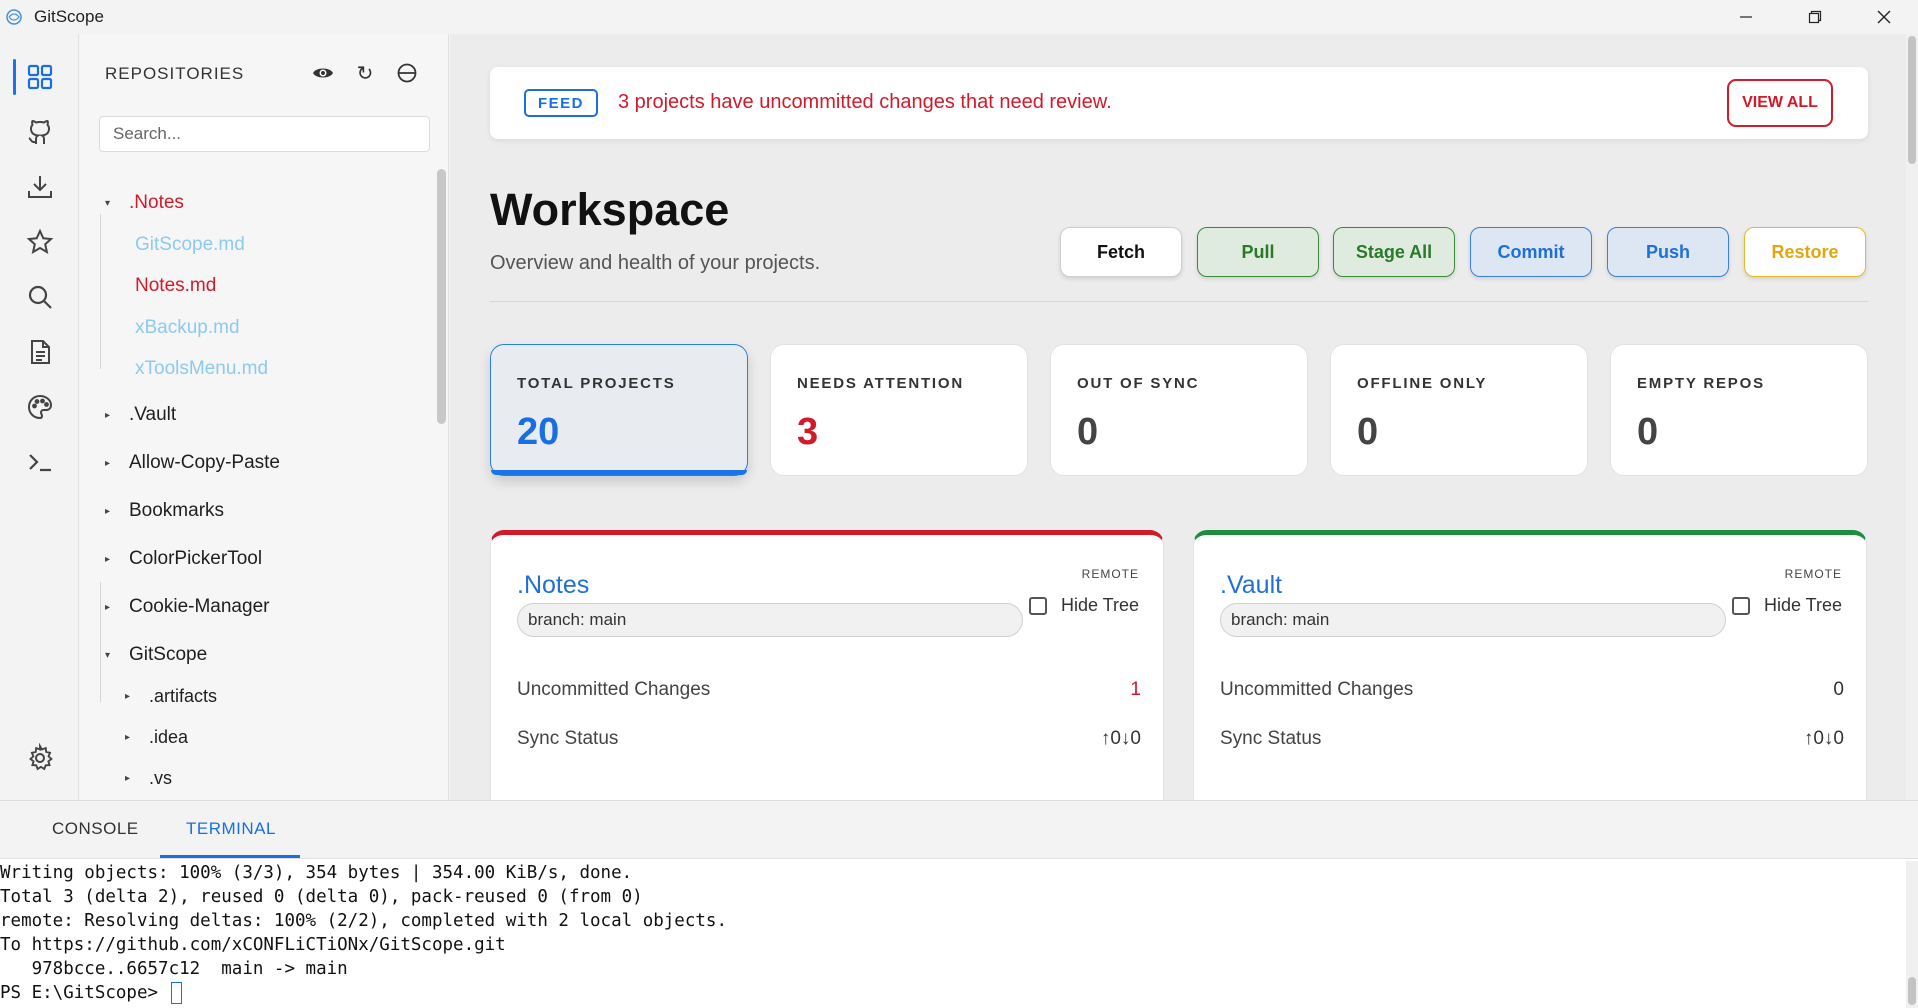  Describe the element at coordinates (69, 16) in the screenshot. I see `app-title: GitScope` at that location.